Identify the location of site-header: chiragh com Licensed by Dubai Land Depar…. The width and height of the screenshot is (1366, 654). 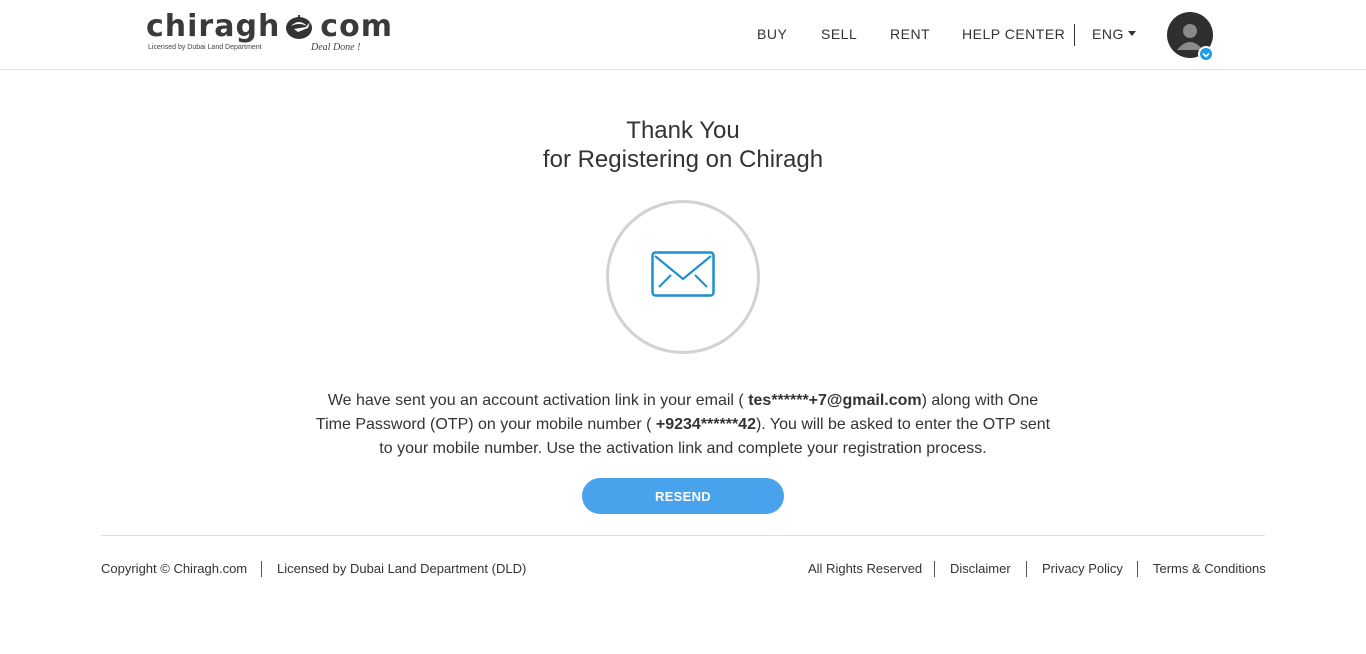
(683, 35).